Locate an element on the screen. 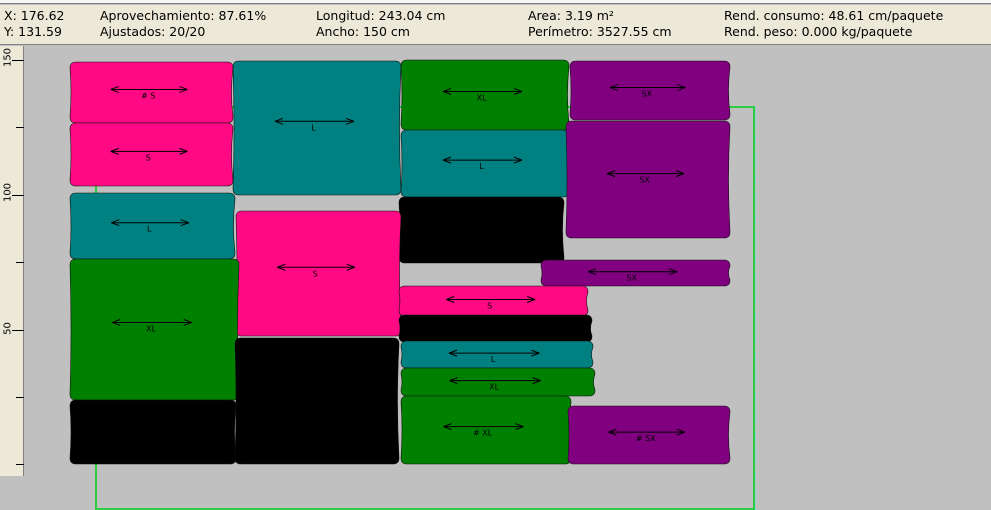 This screenshot has height=510, width=991. cursor-y-readout: Y: 131.59 is located at coordinates (33, 31).